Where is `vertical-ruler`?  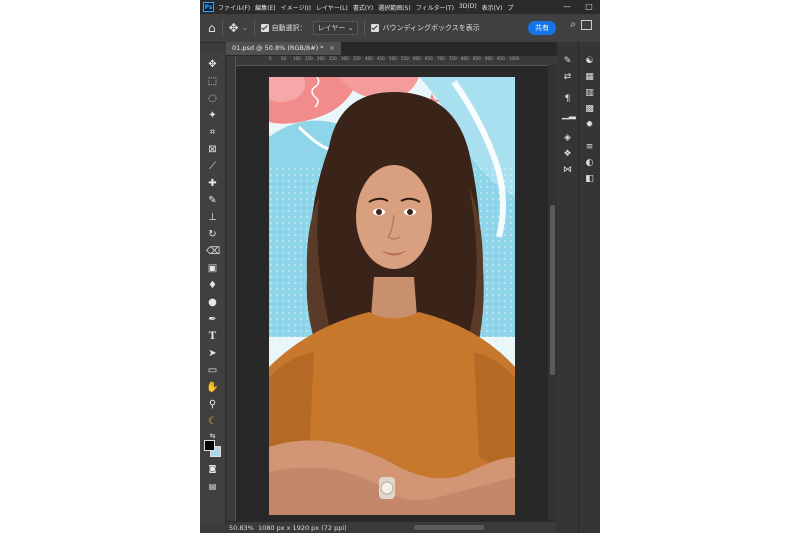
vertical-ruler is located at coordinates (231, 288).